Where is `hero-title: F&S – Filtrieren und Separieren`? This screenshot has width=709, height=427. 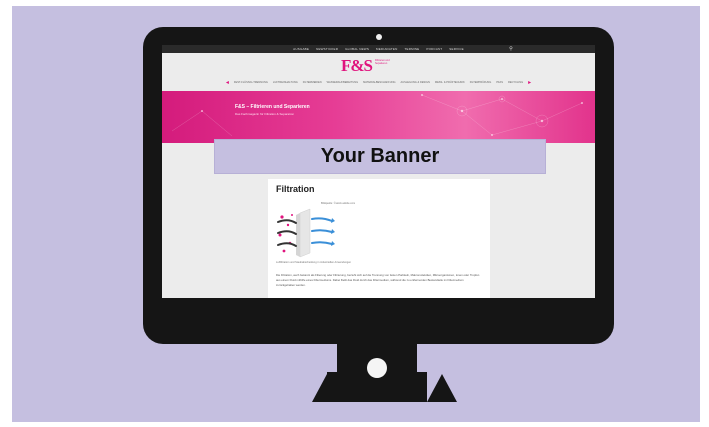 hero-title: F&S – Filtrieren und Separieren is located at coordinates (272, 107).